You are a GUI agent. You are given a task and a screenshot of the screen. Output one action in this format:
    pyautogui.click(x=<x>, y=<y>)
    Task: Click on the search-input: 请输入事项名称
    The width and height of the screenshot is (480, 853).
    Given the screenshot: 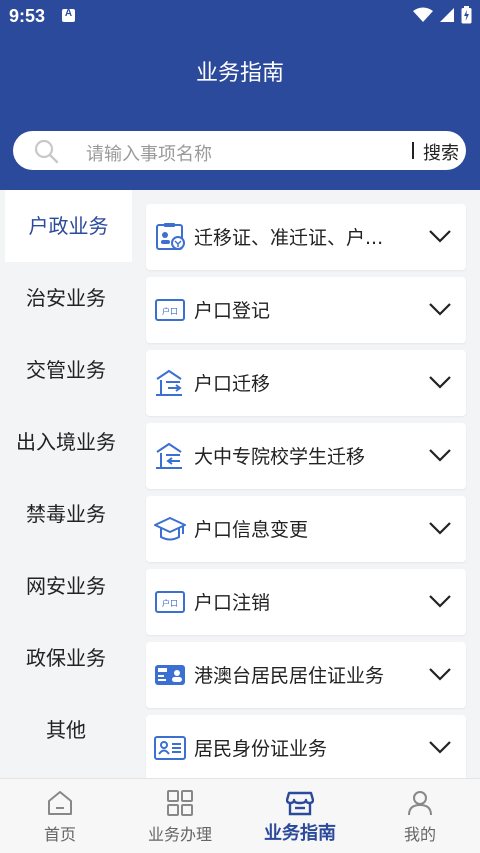 What is the action you would take?
    pyautogui.click(x=149, y=153)
    